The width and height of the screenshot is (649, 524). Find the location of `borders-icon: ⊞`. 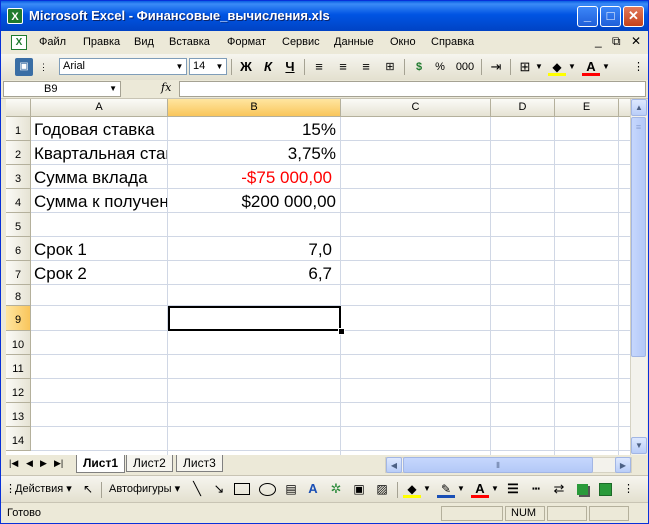

borders-icon: ⊞ is located at coordinates (525, 67).